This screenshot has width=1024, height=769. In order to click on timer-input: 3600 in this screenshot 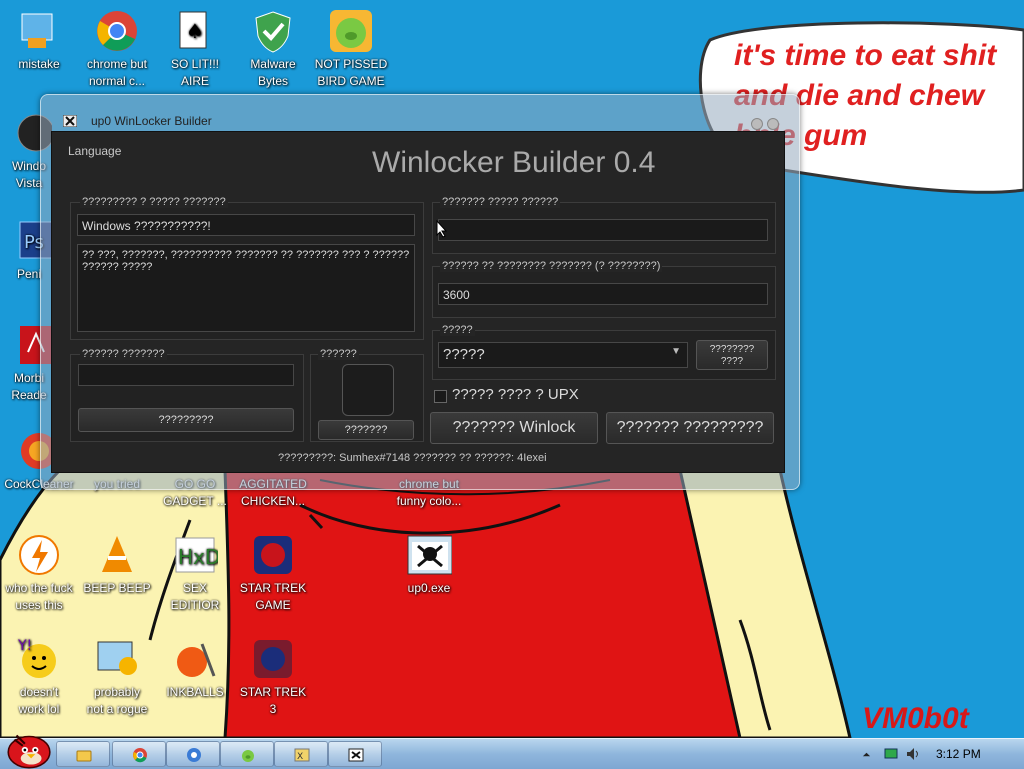, I will do `click(603, 294)`.